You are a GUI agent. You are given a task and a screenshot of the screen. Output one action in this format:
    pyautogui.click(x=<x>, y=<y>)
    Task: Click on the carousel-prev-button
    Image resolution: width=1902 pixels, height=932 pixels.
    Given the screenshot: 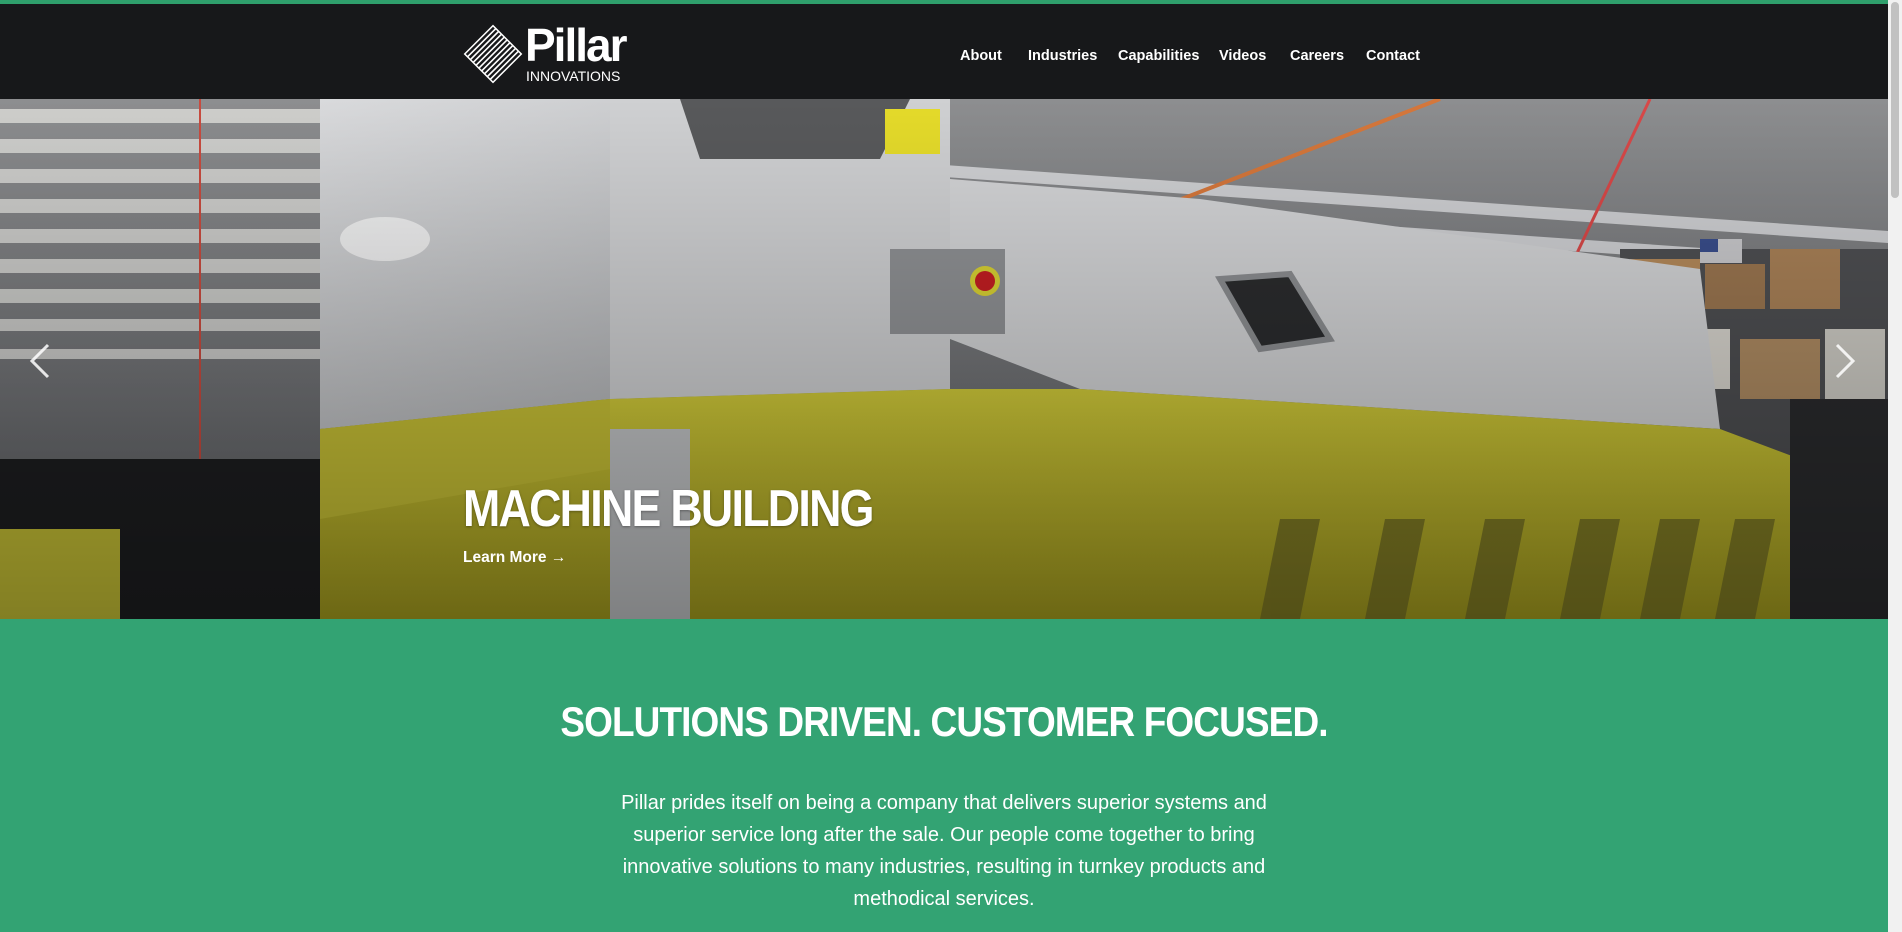 What is the action you would take?
    pyautogui.click(x=40, y=361)
    